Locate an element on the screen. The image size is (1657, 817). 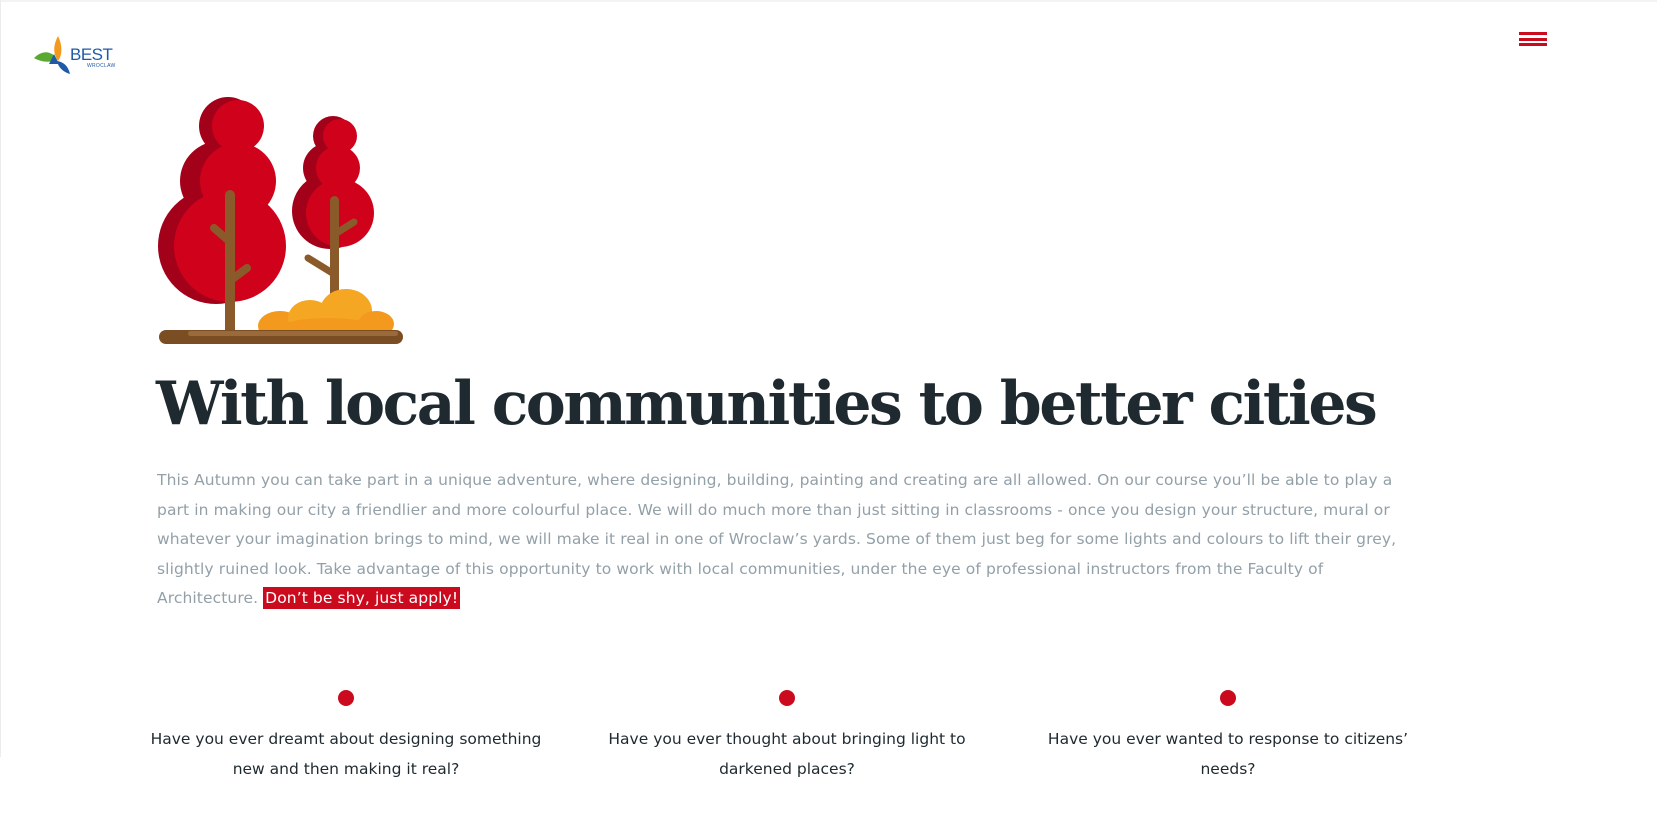
logo-wordmark: BEST is located at coordinates (91, 54).